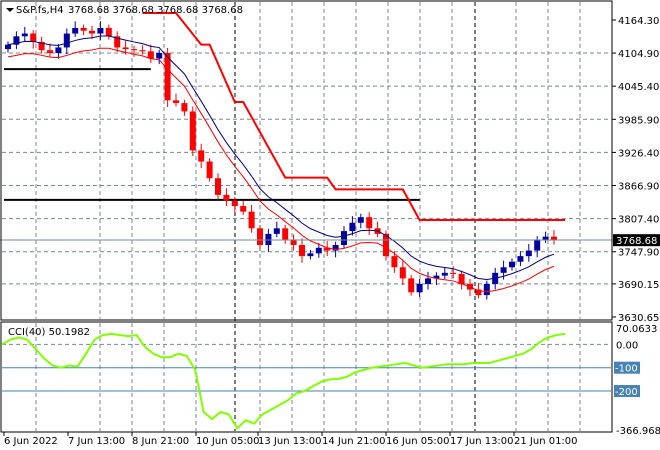 The height and width of the screenshot is (450, 660). What do you see at coordinates (155, 10) in the screenshot?
I see `ohlc-text: 3768.68 3768.68 3768.68 3768.68` at bounding box center [155, 10].